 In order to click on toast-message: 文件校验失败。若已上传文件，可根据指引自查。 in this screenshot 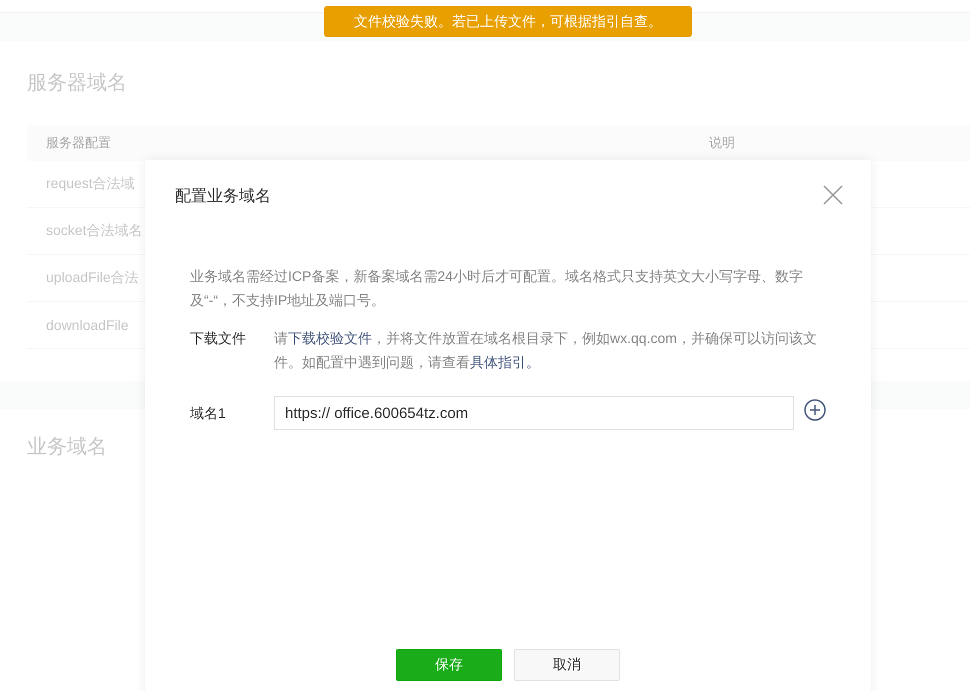, I will do `click(508, 21)`.